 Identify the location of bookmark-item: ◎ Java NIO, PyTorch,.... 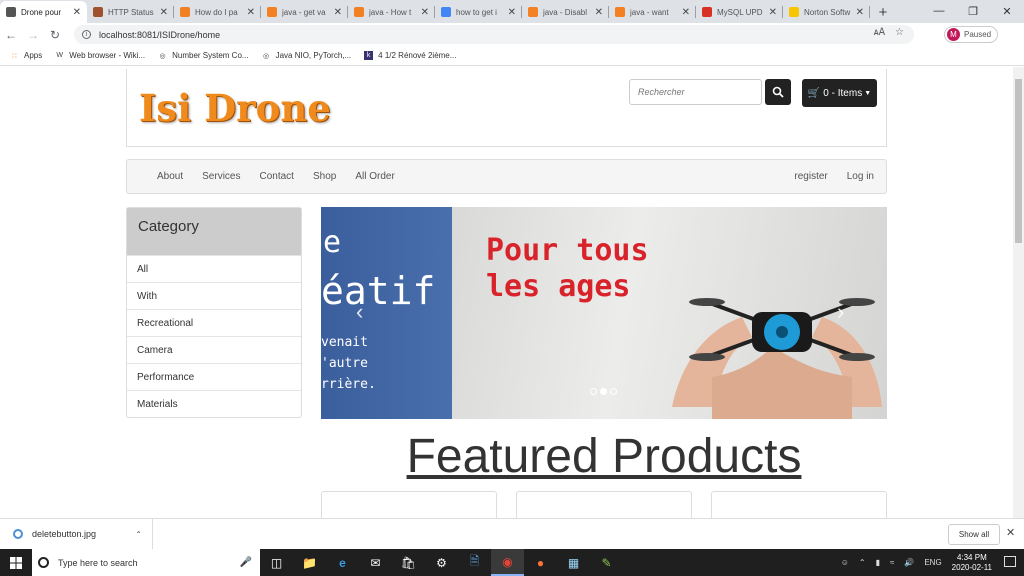
(307, 55).